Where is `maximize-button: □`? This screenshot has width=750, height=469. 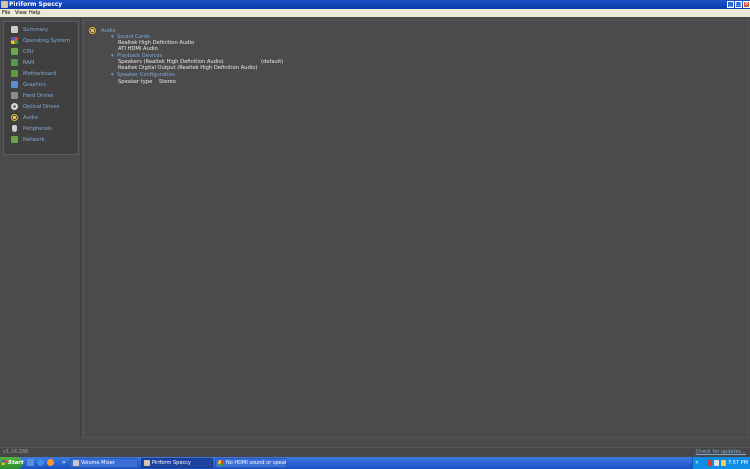
maximize-button: □ is located at coordinates (738, 4).